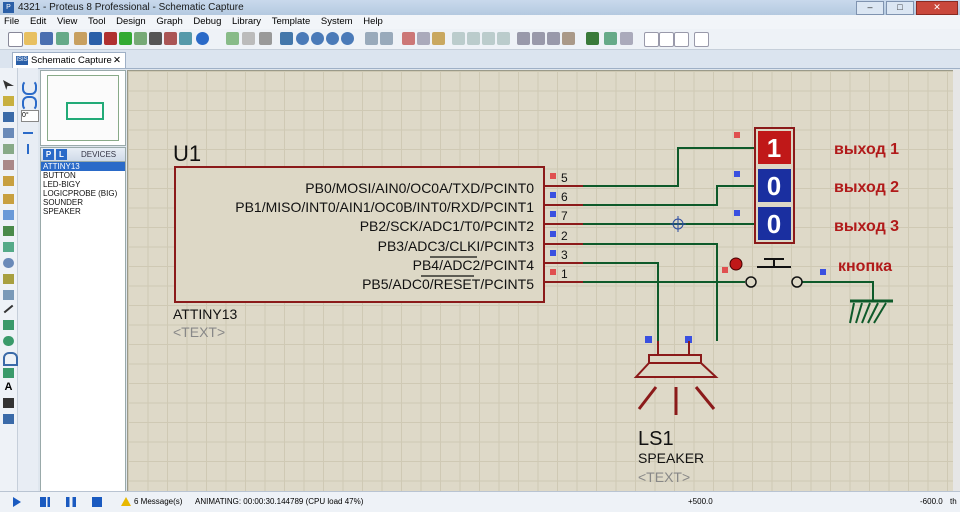 This screenshot has width=960, height=512. Describe the element at coordinates (332, 38) in the screenshot. I see `zoom-all-icon` at that location.